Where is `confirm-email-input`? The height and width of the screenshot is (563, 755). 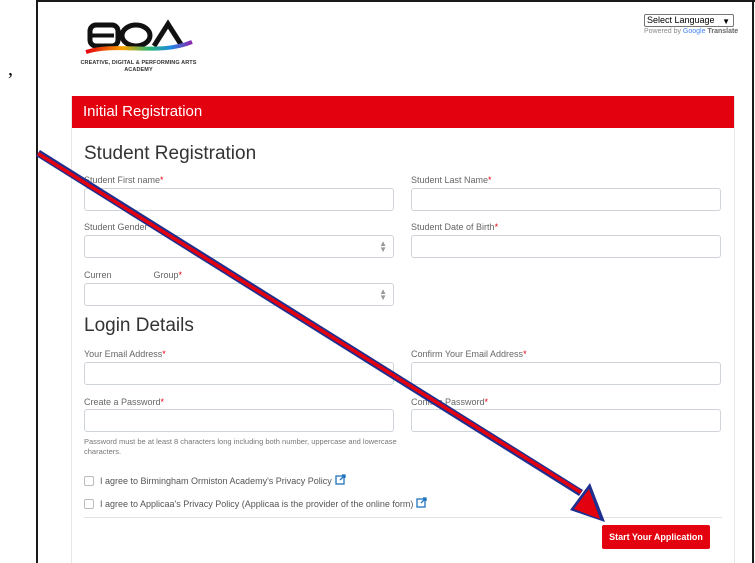 confirm-email-input is located at coordinates (566, 373).